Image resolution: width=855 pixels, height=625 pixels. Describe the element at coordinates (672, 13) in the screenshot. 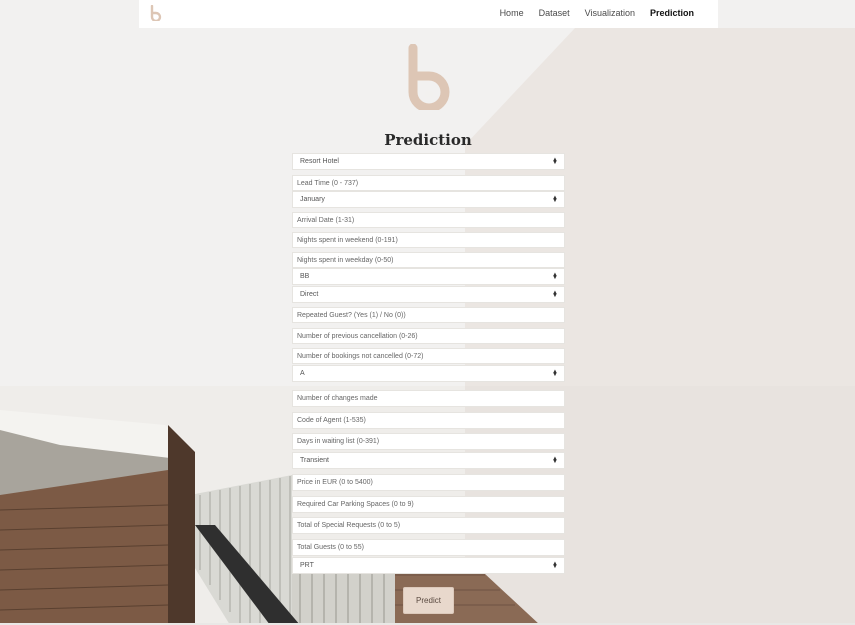

I see `nav-prediction-link: Prediction` at that location.